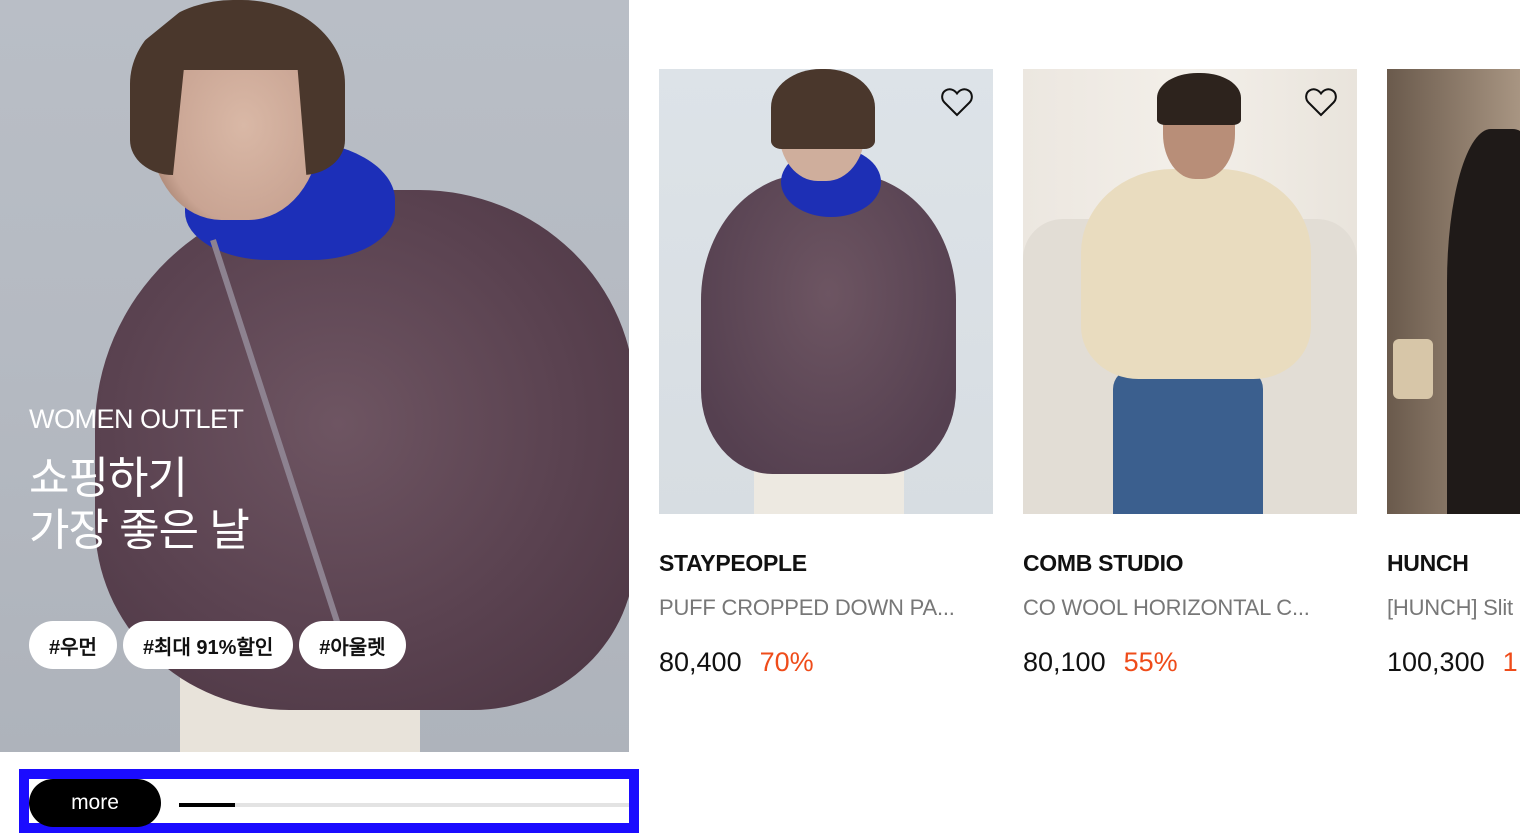 This screenshot has width=1520, height=833. I want to click on hero-title-line2: 가장 좋은 날, so click(139, 530).